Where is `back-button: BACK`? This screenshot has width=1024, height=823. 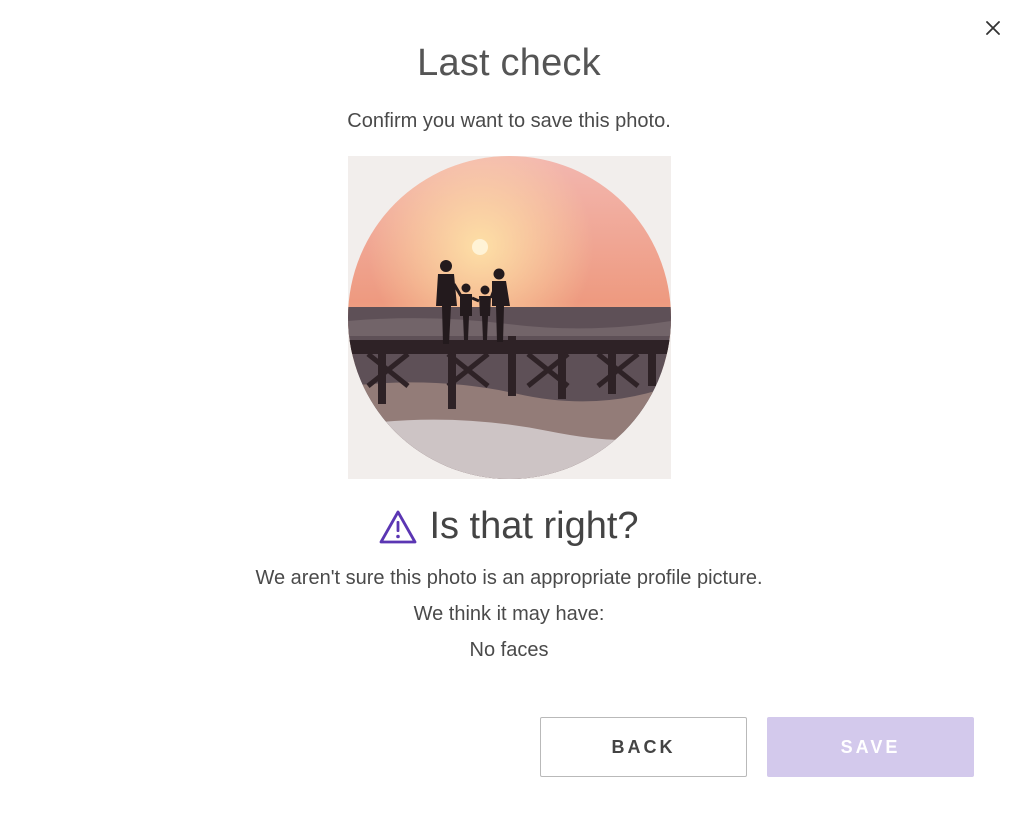
back-button: BACK is located at coordinates (643, 747).